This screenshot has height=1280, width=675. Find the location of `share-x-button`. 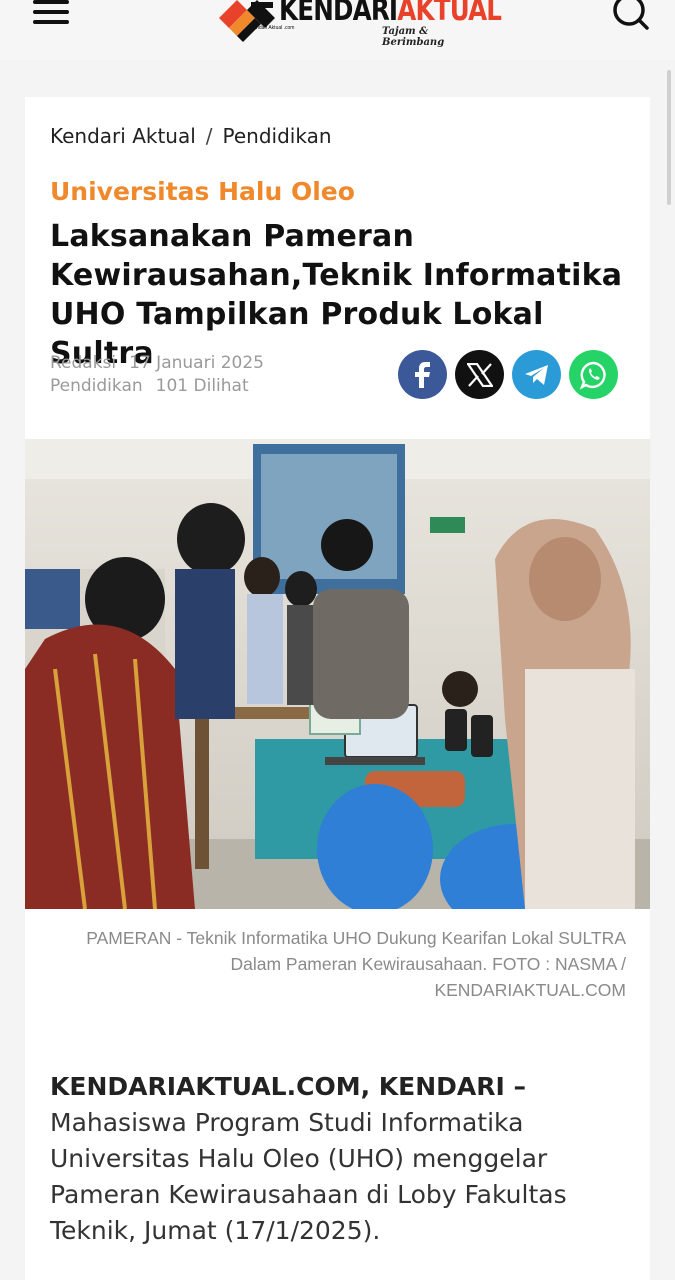

share-x-button is located at coordinates (479, 374).